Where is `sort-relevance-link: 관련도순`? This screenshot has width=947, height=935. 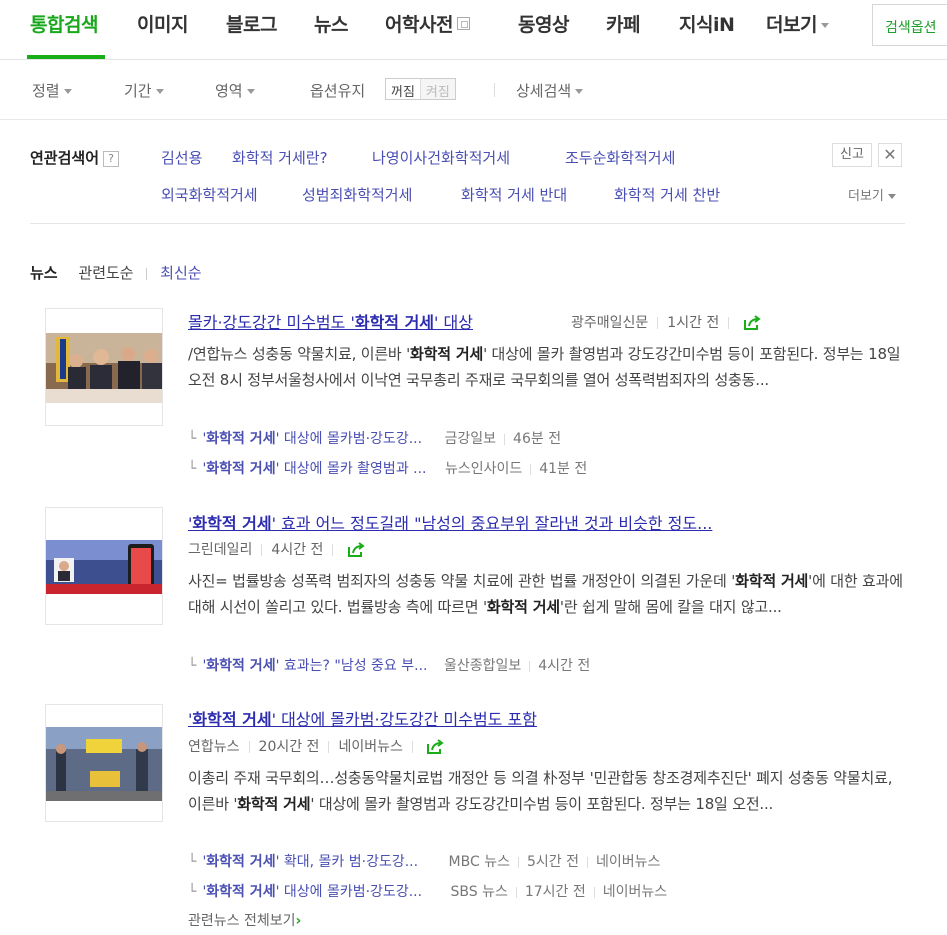
sort-relevance-link: 관련도순 is located at coordinates (105, 273).